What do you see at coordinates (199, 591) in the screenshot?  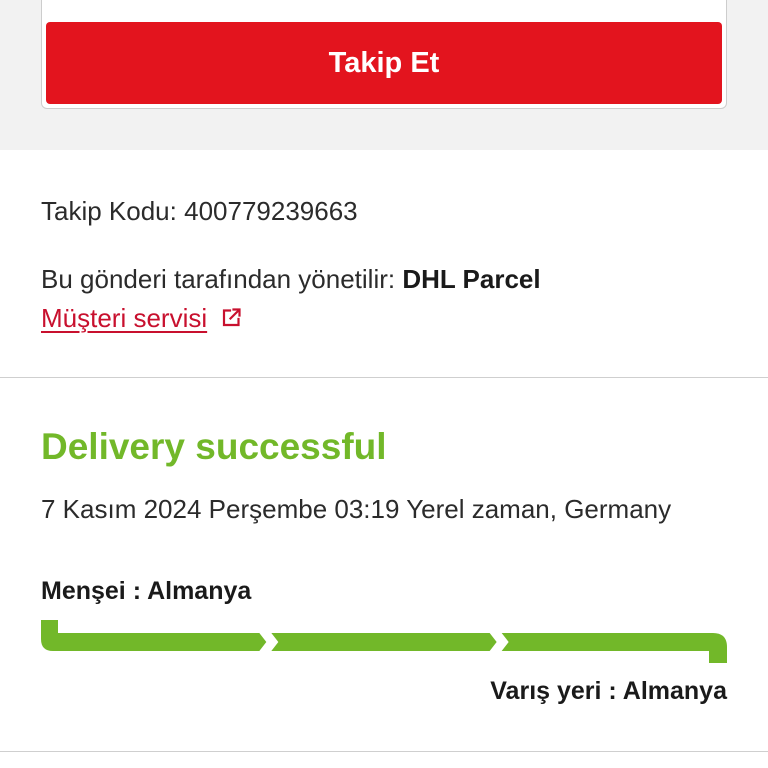 I see `origin-value: Almanya` at bounding box center [199, 591].